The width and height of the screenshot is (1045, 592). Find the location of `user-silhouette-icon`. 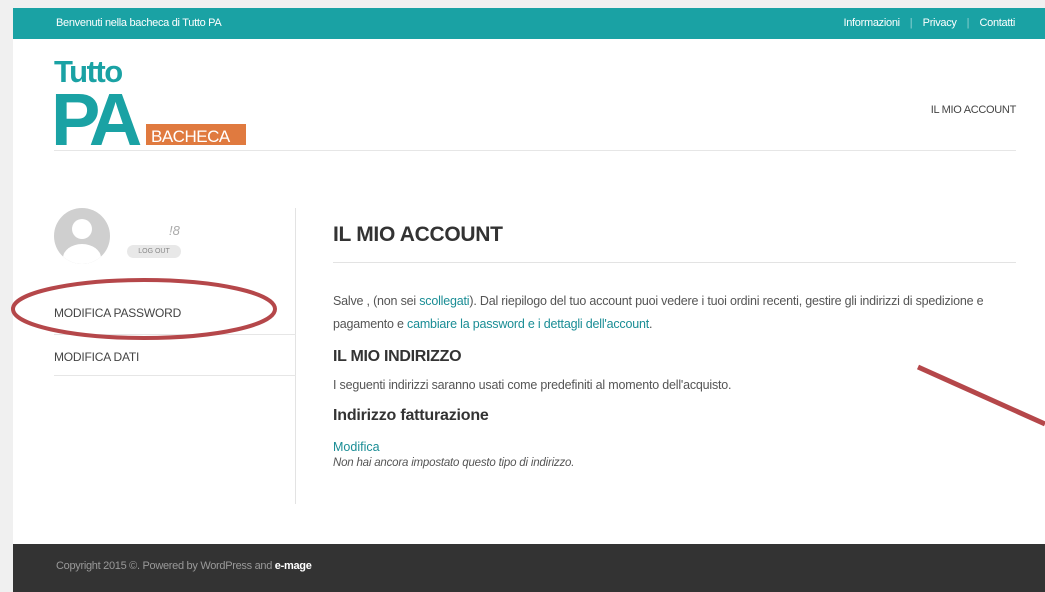

user-silhouette-icon is located at coordinates (82, 241).